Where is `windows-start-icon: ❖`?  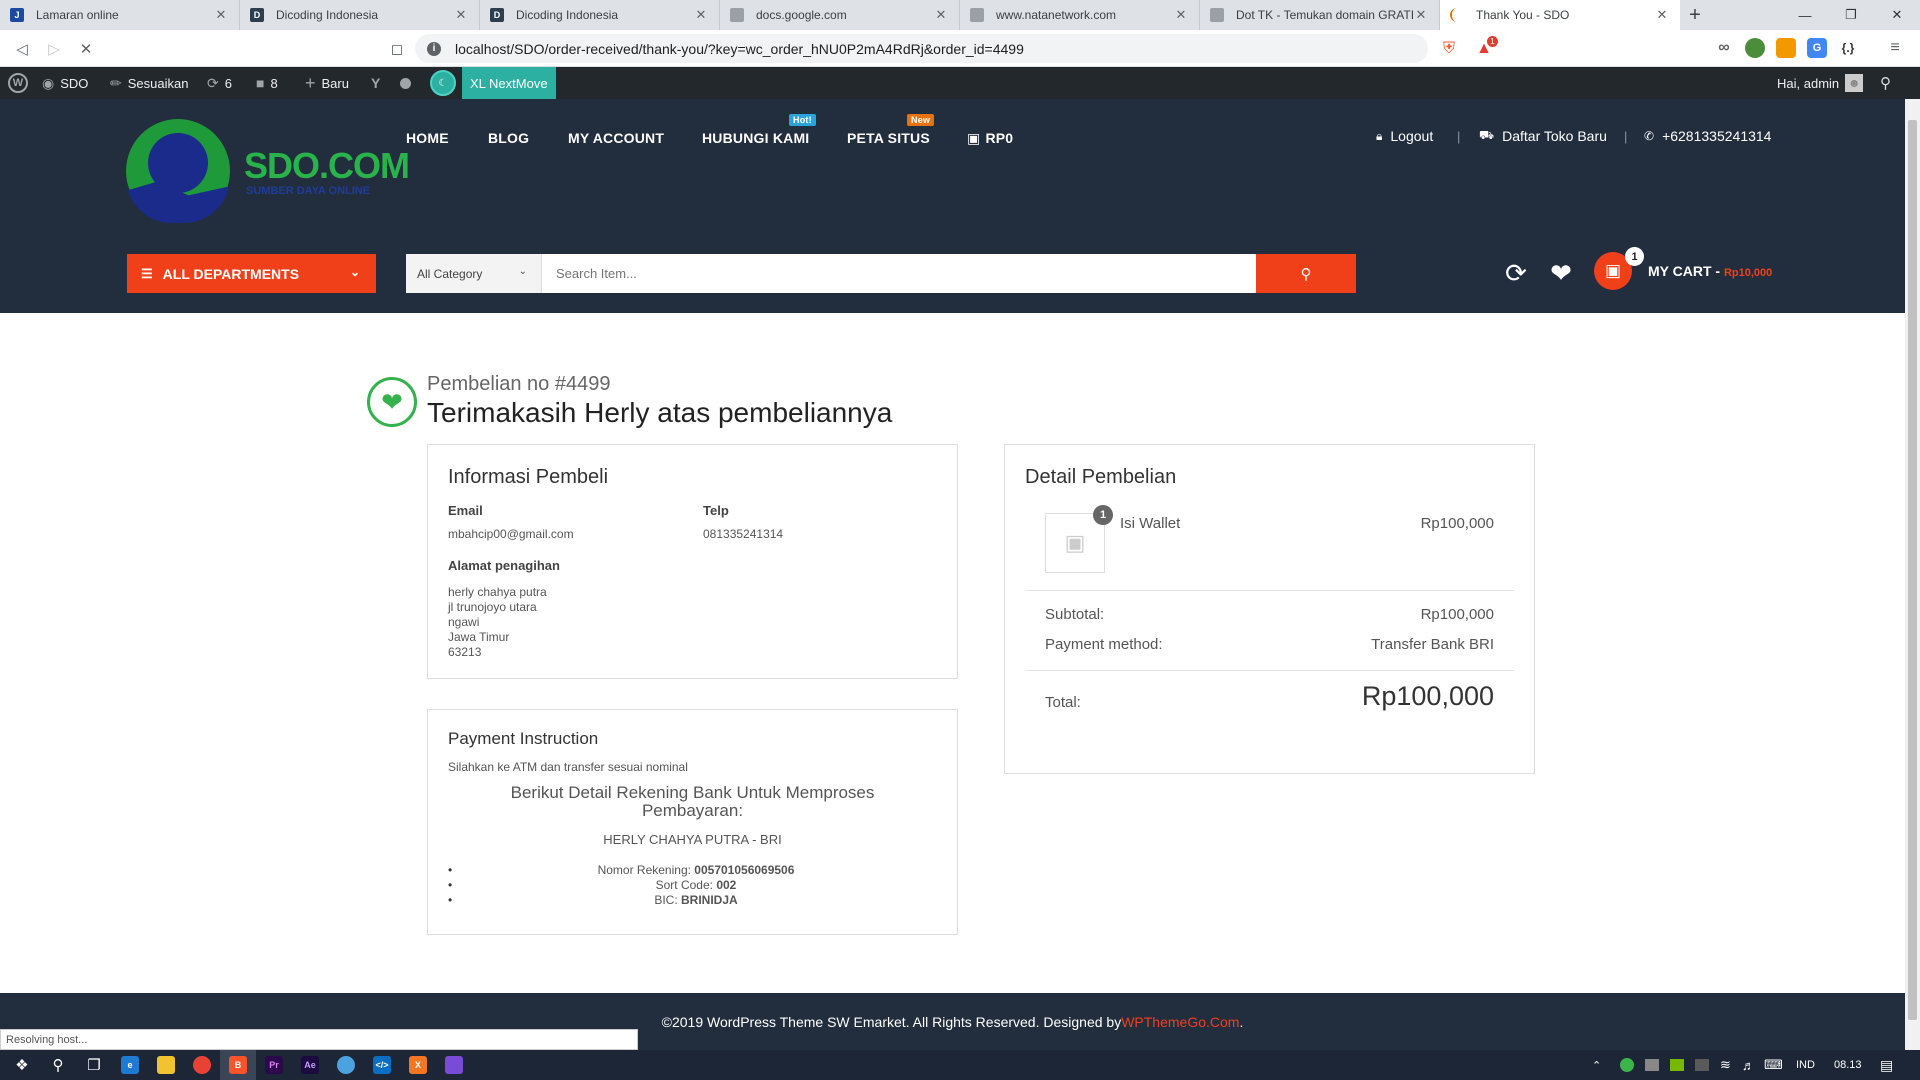
windows-start-icon: ❖ is located at coordinates (22, 1065).